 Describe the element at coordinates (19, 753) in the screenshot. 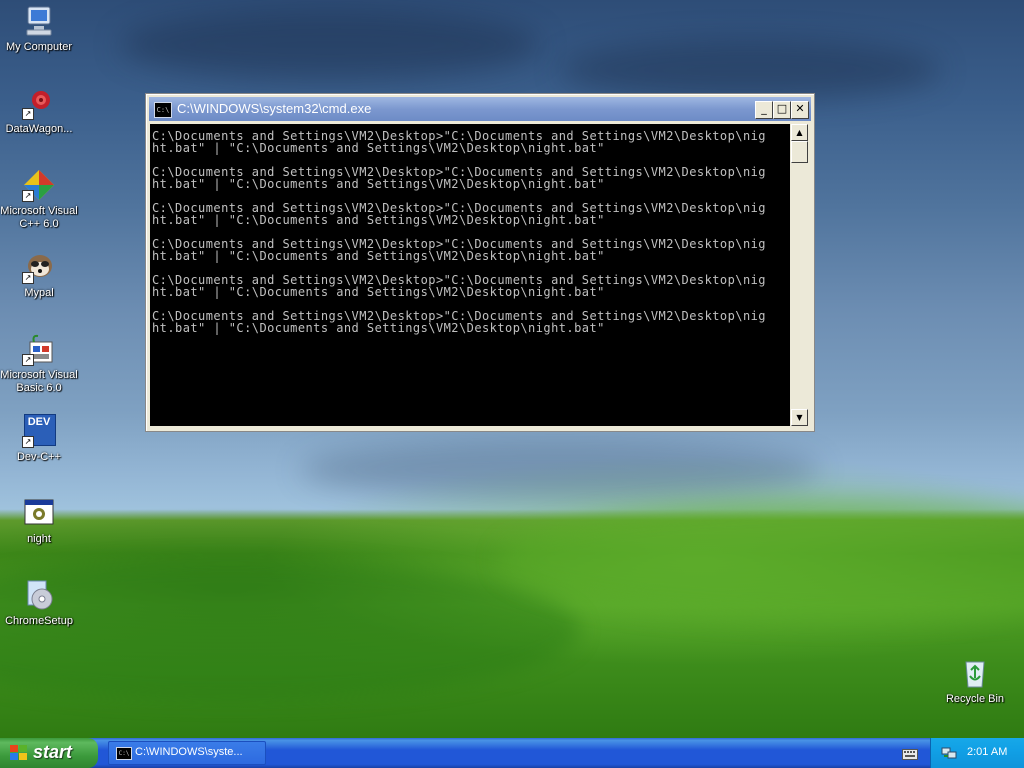

I see `windows-logo-icon` at that location.